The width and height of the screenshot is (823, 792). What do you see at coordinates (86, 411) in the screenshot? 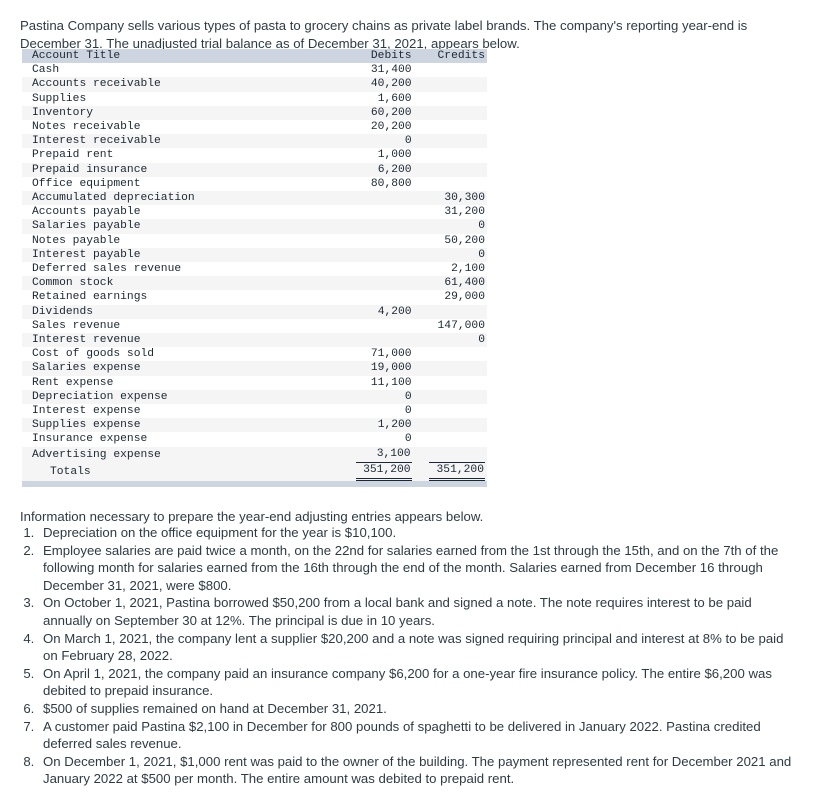
I see `cell-account-title: Interest expense` at bounding box center [86, 411].